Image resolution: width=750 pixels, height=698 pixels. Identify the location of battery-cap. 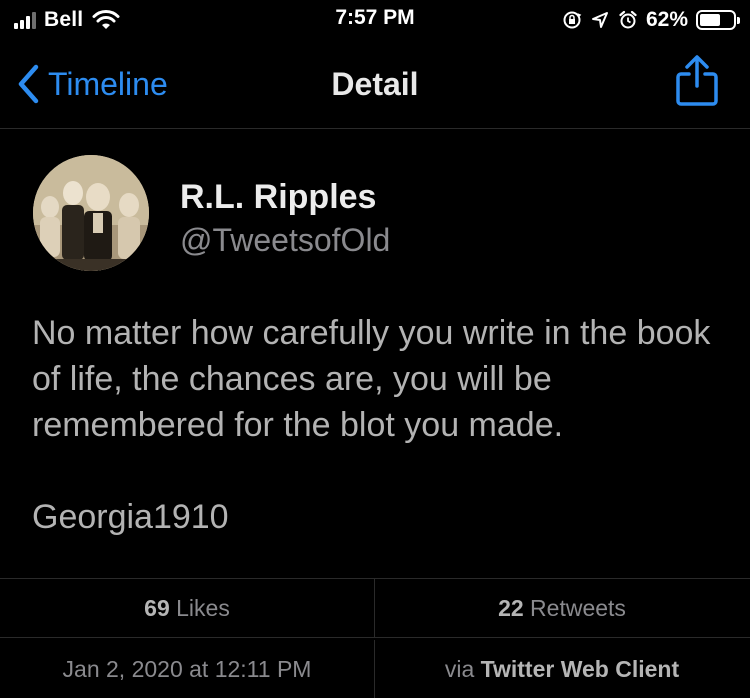
(738, 20).